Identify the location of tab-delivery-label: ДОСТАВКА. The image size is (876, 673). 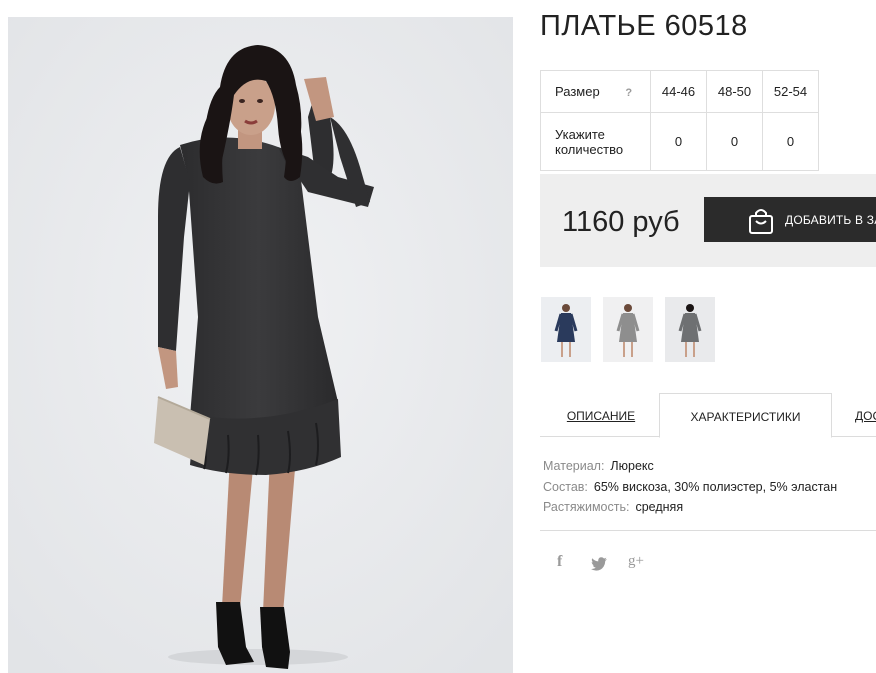
(865, 416).